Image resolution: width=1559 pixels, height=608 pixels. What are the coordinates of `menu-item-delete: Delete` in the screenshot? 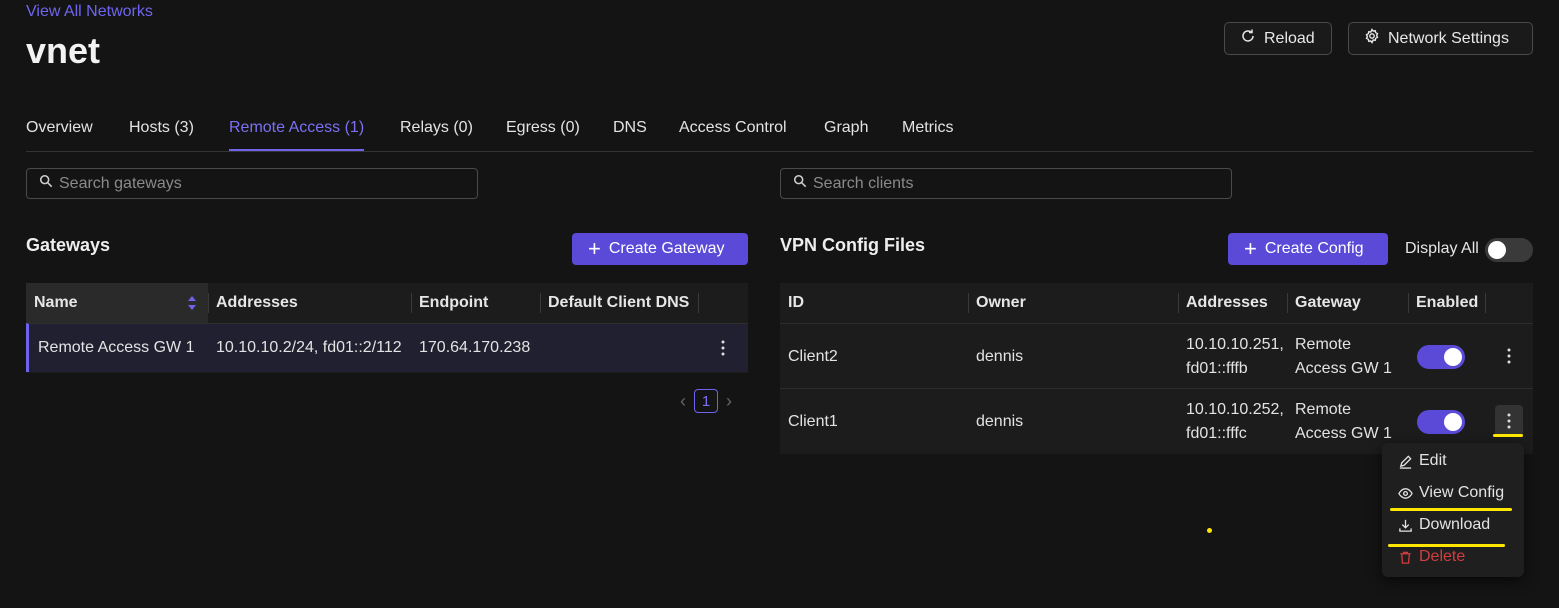 It's located at (1431, 557).